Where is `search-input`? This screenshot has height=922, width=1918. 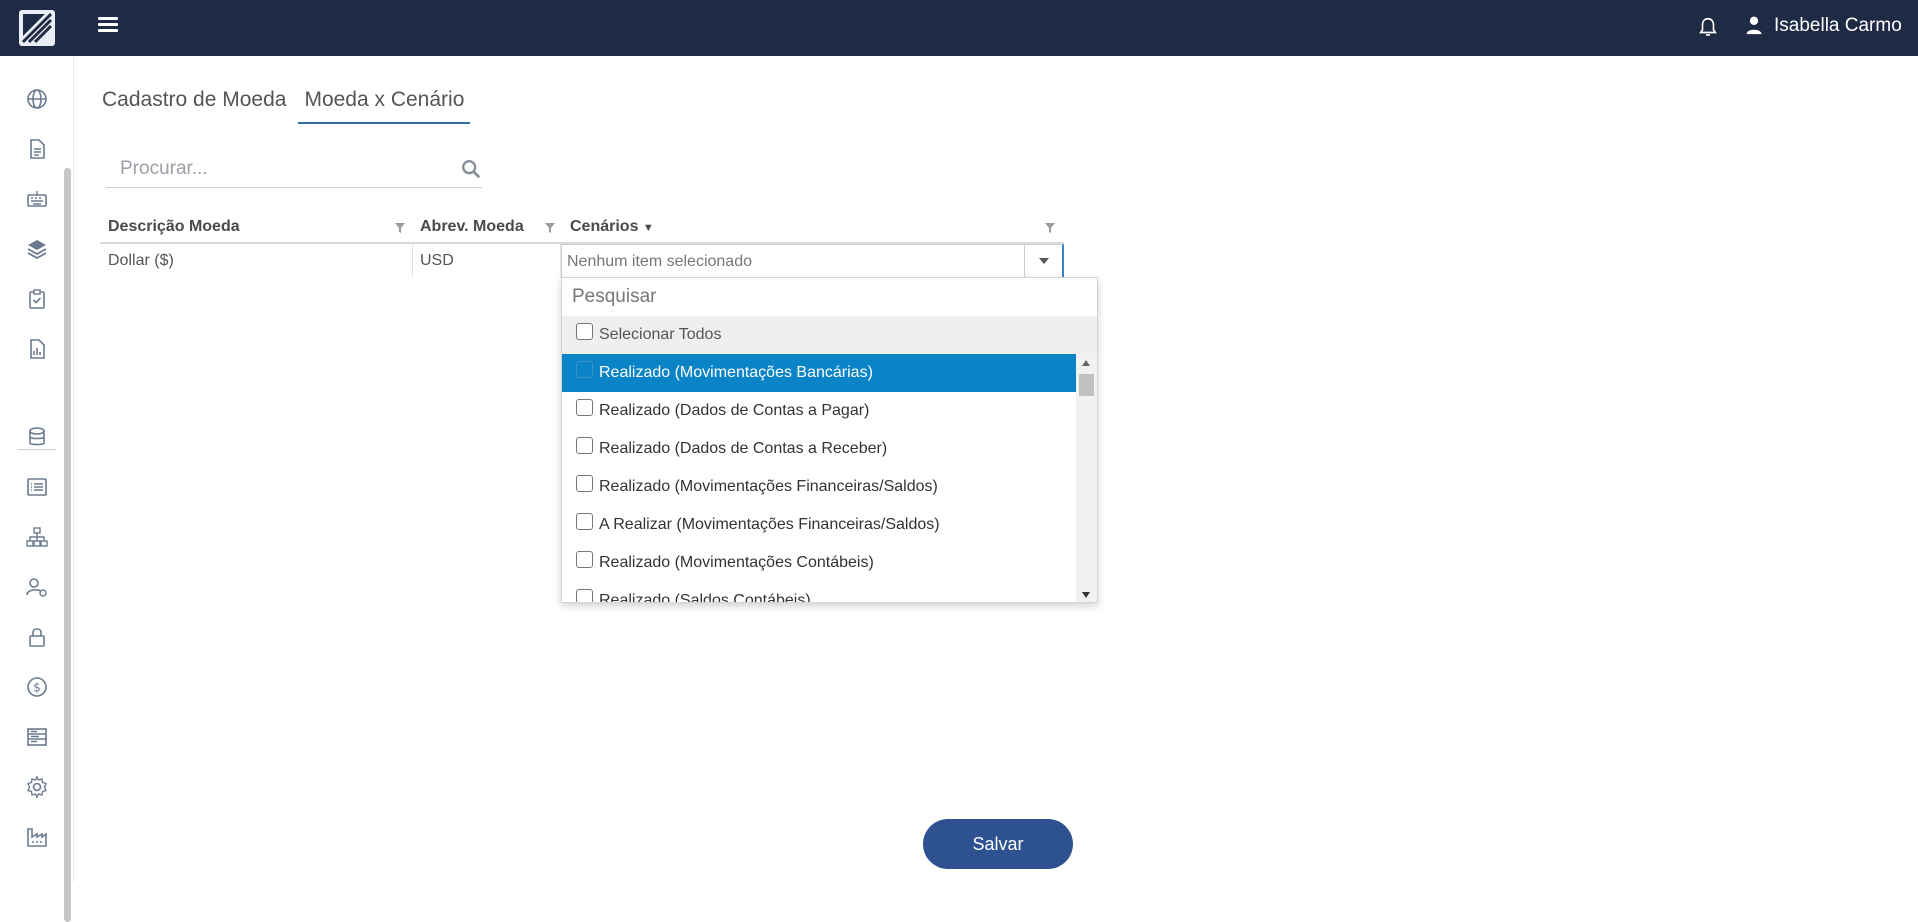
search-input is located at coordinates (271, 169).